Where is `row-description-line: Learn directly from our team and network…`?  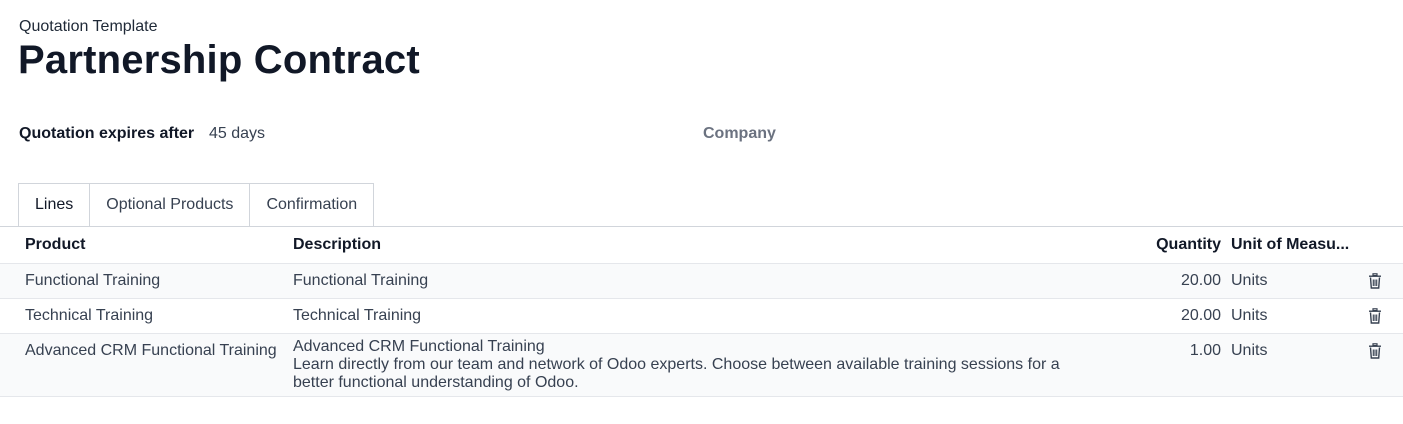 row-description-line: Learn directly from our team and network… is located at coordinates (676, 364).